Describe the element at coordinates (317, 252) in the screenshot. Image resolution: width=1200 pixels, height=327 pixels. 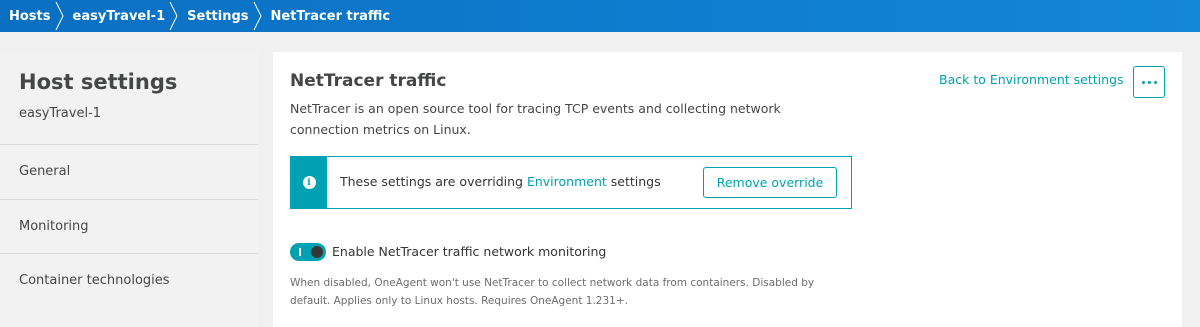
I see `toggle-knob` at that location.